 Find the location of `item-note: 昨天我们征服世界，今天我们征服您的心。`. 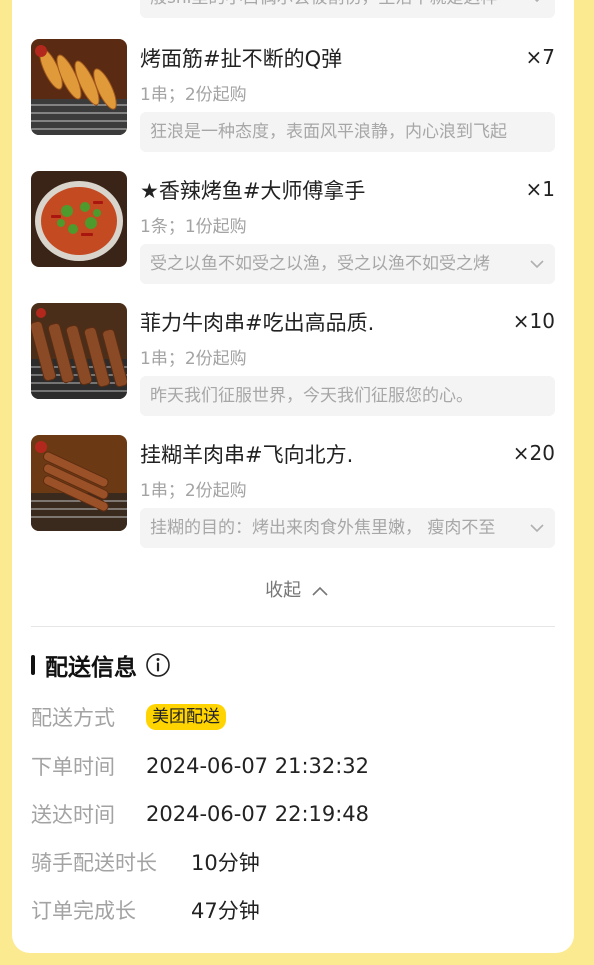

item-note: 昨天我们征服世界，今天我们征服您的心。 is located at coordinates (347, 396).